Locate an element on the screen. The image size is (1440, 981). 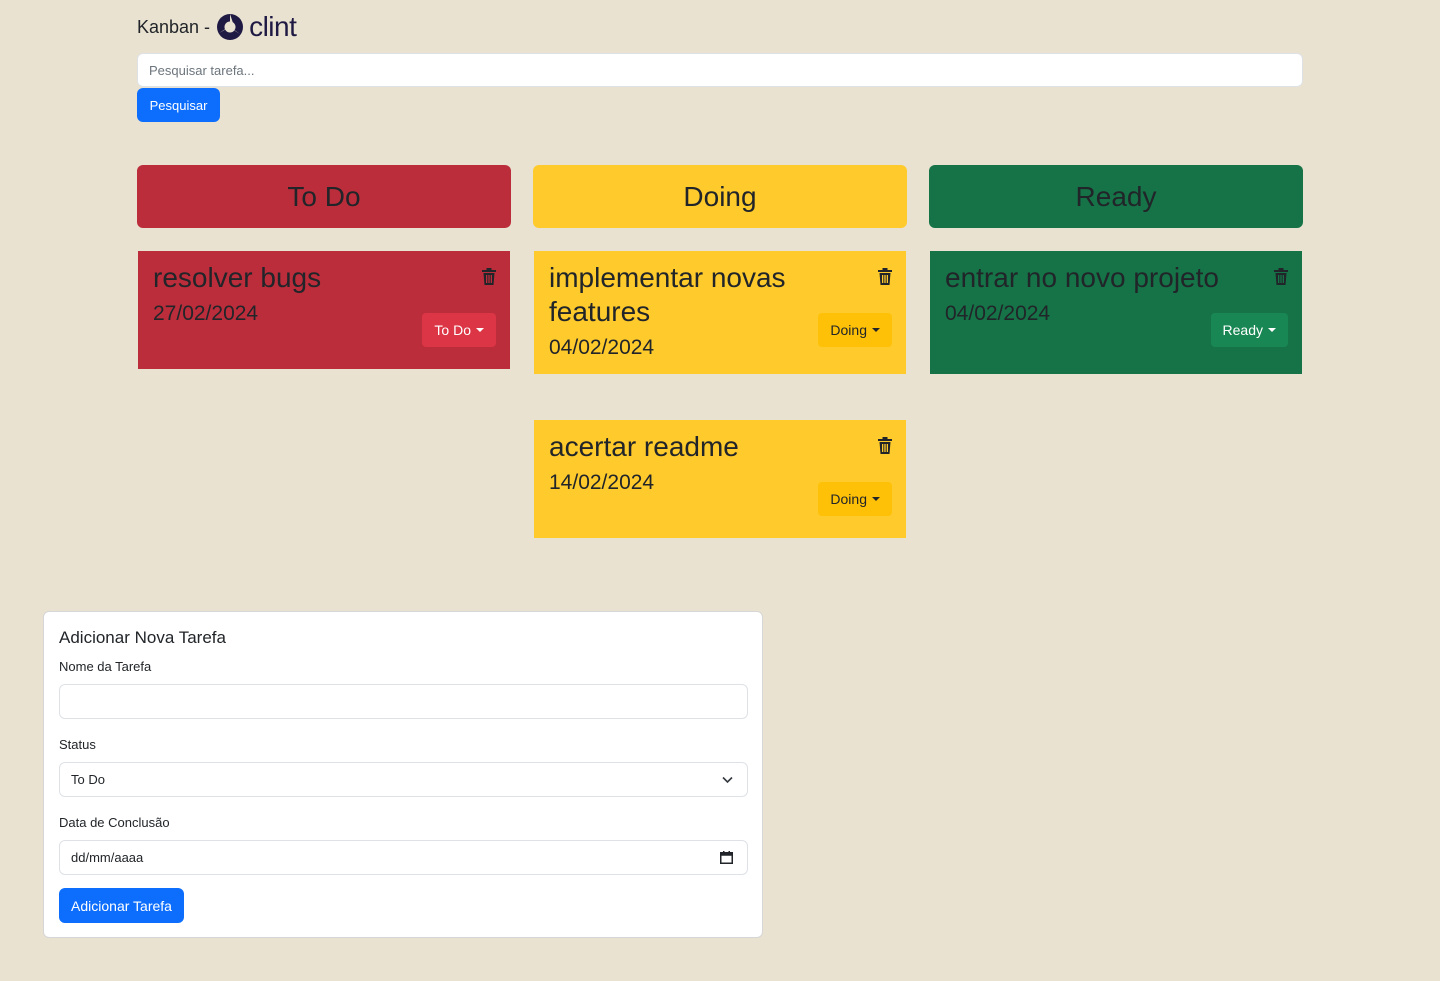
calendar-icon is located at coordinates (726, 857).